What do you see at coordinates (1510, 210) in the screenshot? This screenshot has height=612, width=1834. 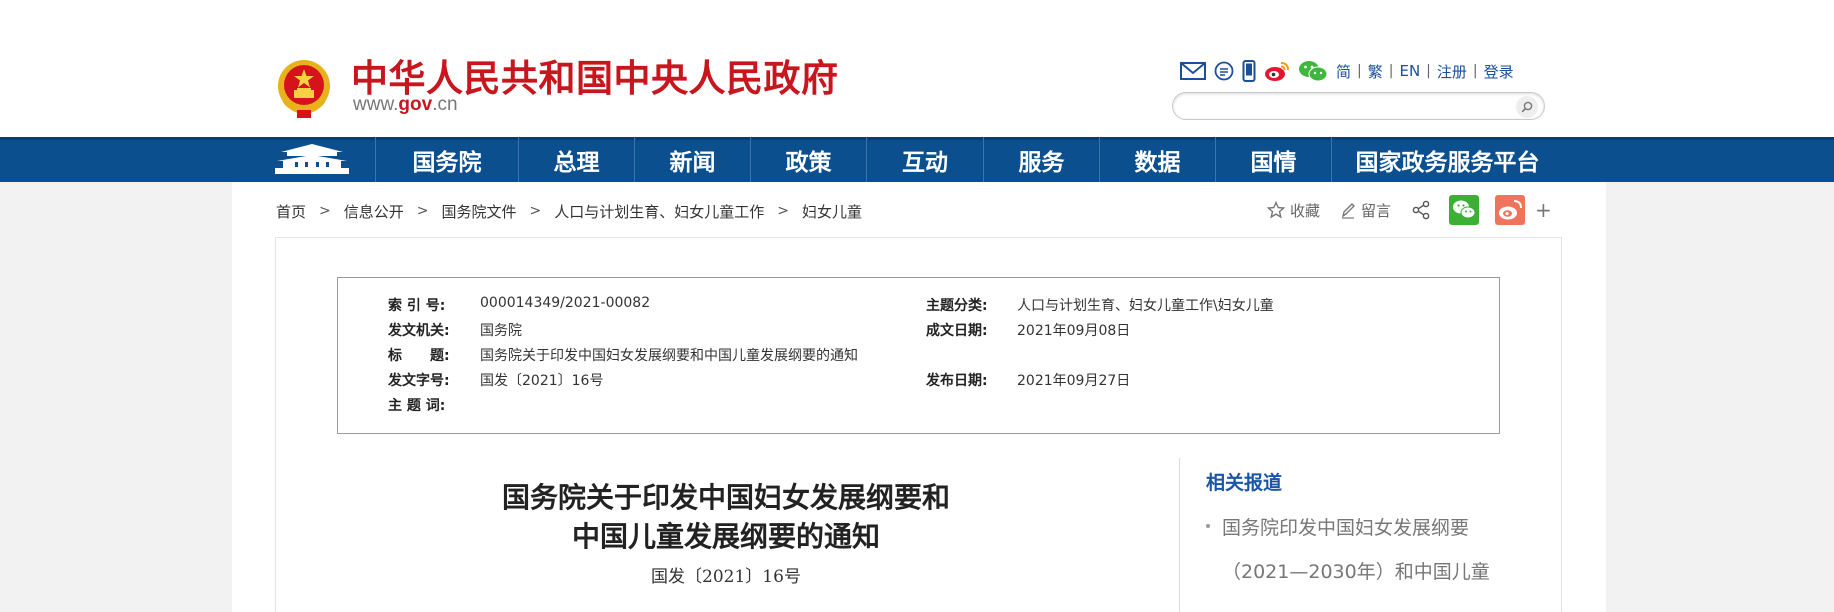 I see `weibo-share-icon` at bounding box center [1510, 210].